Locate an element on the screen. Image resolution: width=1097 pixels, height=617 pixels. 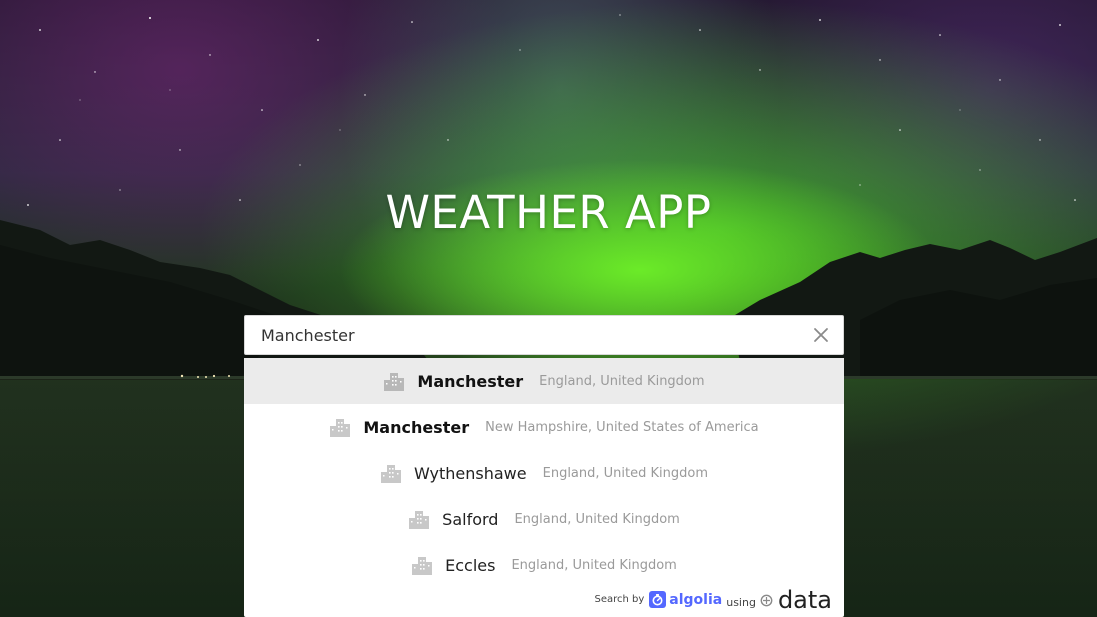
suggestion-item: Eccles England, United Kingdom is located at coordinates (544, 565).